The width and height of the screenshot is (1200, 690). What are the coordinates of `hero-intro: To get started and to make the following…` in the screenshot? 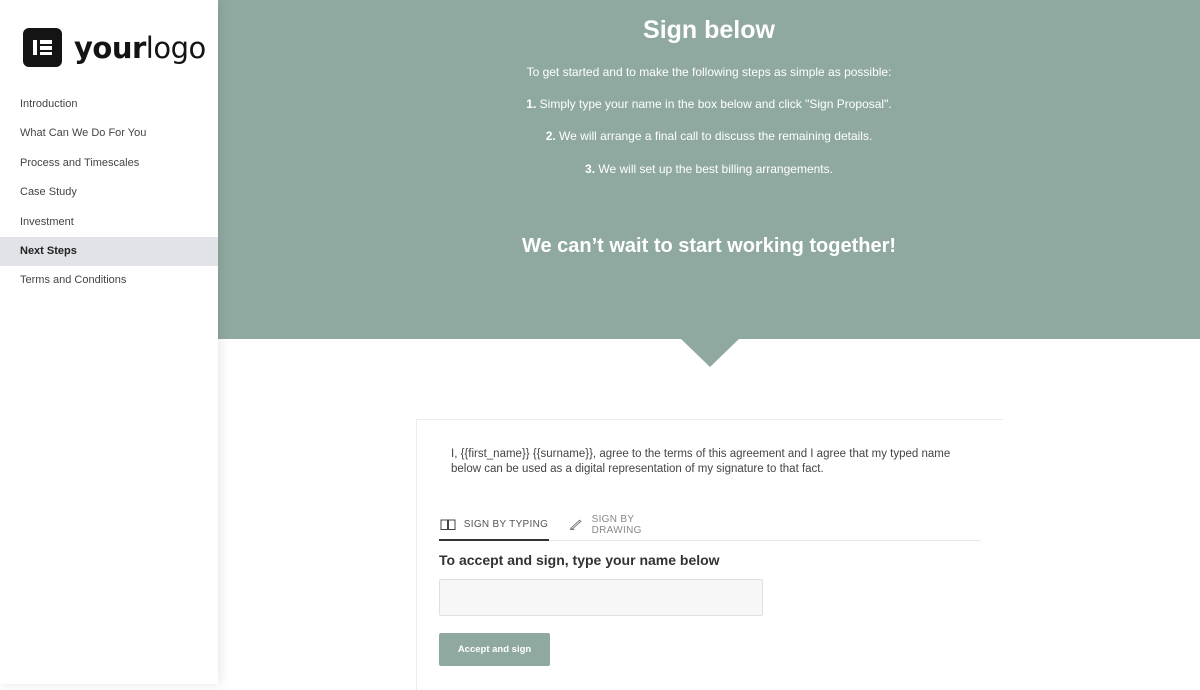 It's located at (709, 72).